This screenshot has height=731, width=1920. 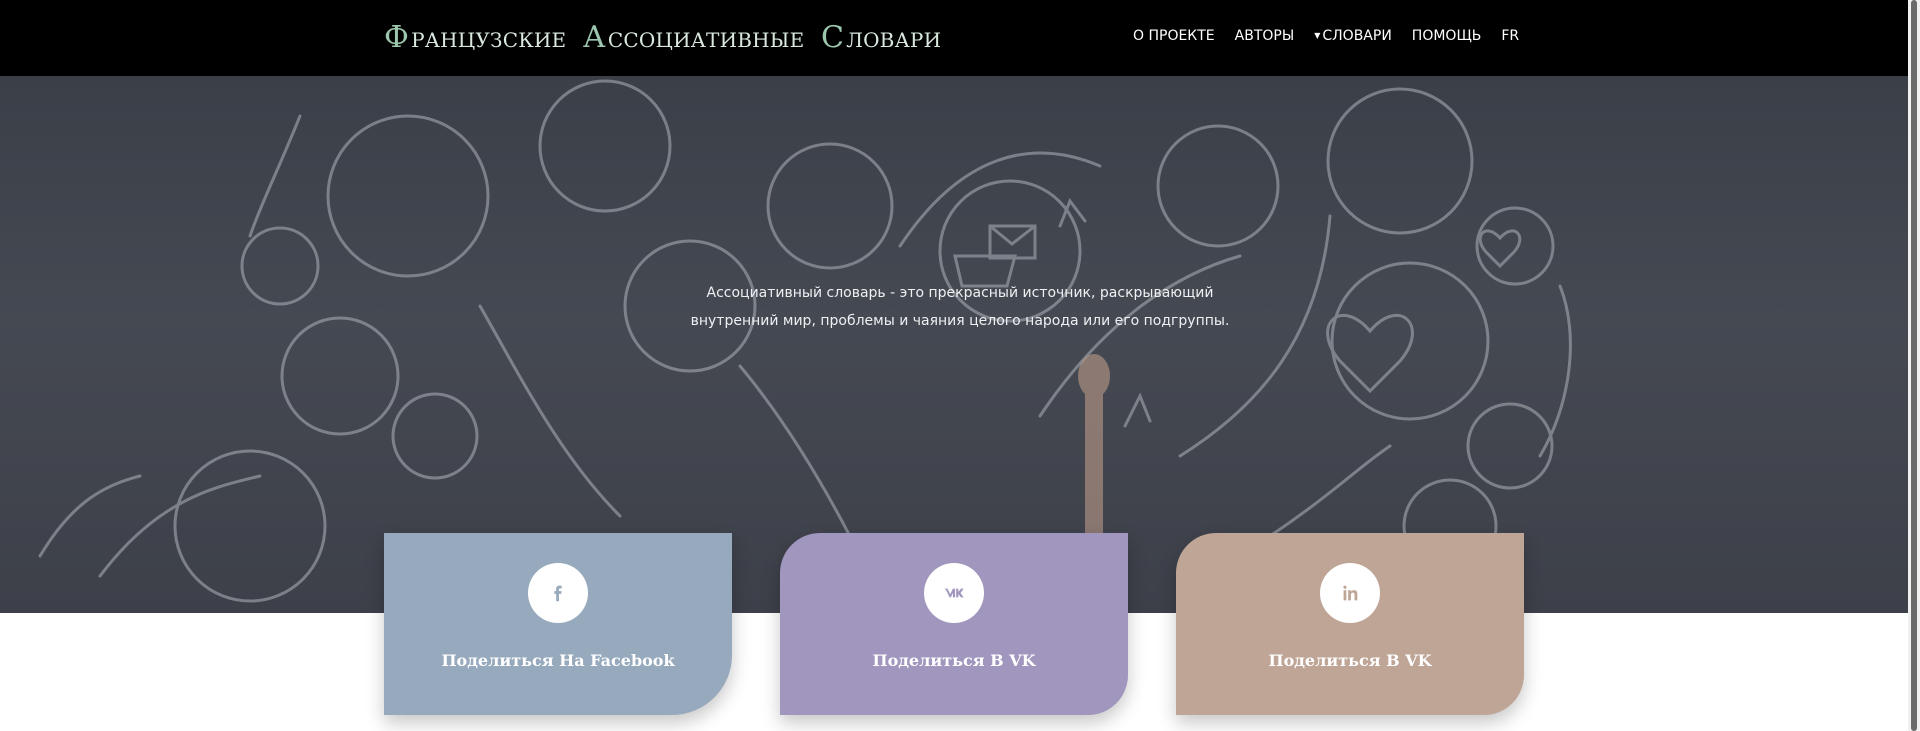 I want to click on nav-authors: АВТОРЫ, so click(x=1265, y=36).